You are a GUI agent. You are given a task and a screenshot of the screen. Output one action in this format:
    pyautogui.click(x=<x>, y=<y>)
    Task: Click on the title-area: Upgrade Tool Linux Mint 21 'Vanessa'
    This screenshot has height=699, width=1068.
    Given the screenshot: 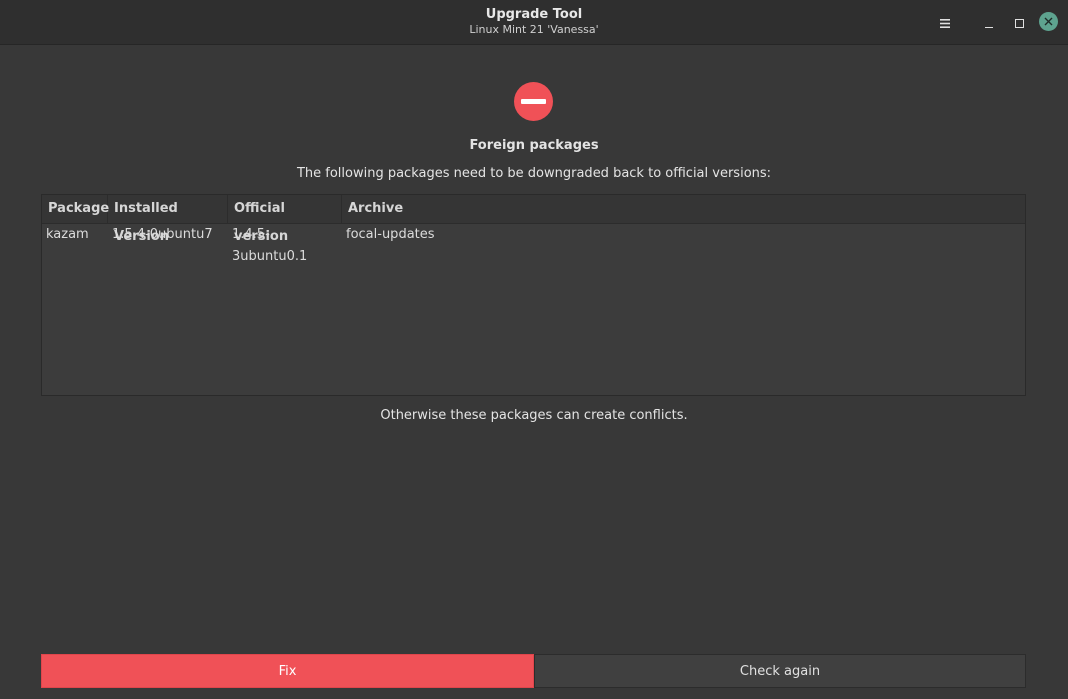 What is the action you would take?
    pyautogui.click(x=534, y=22)
    